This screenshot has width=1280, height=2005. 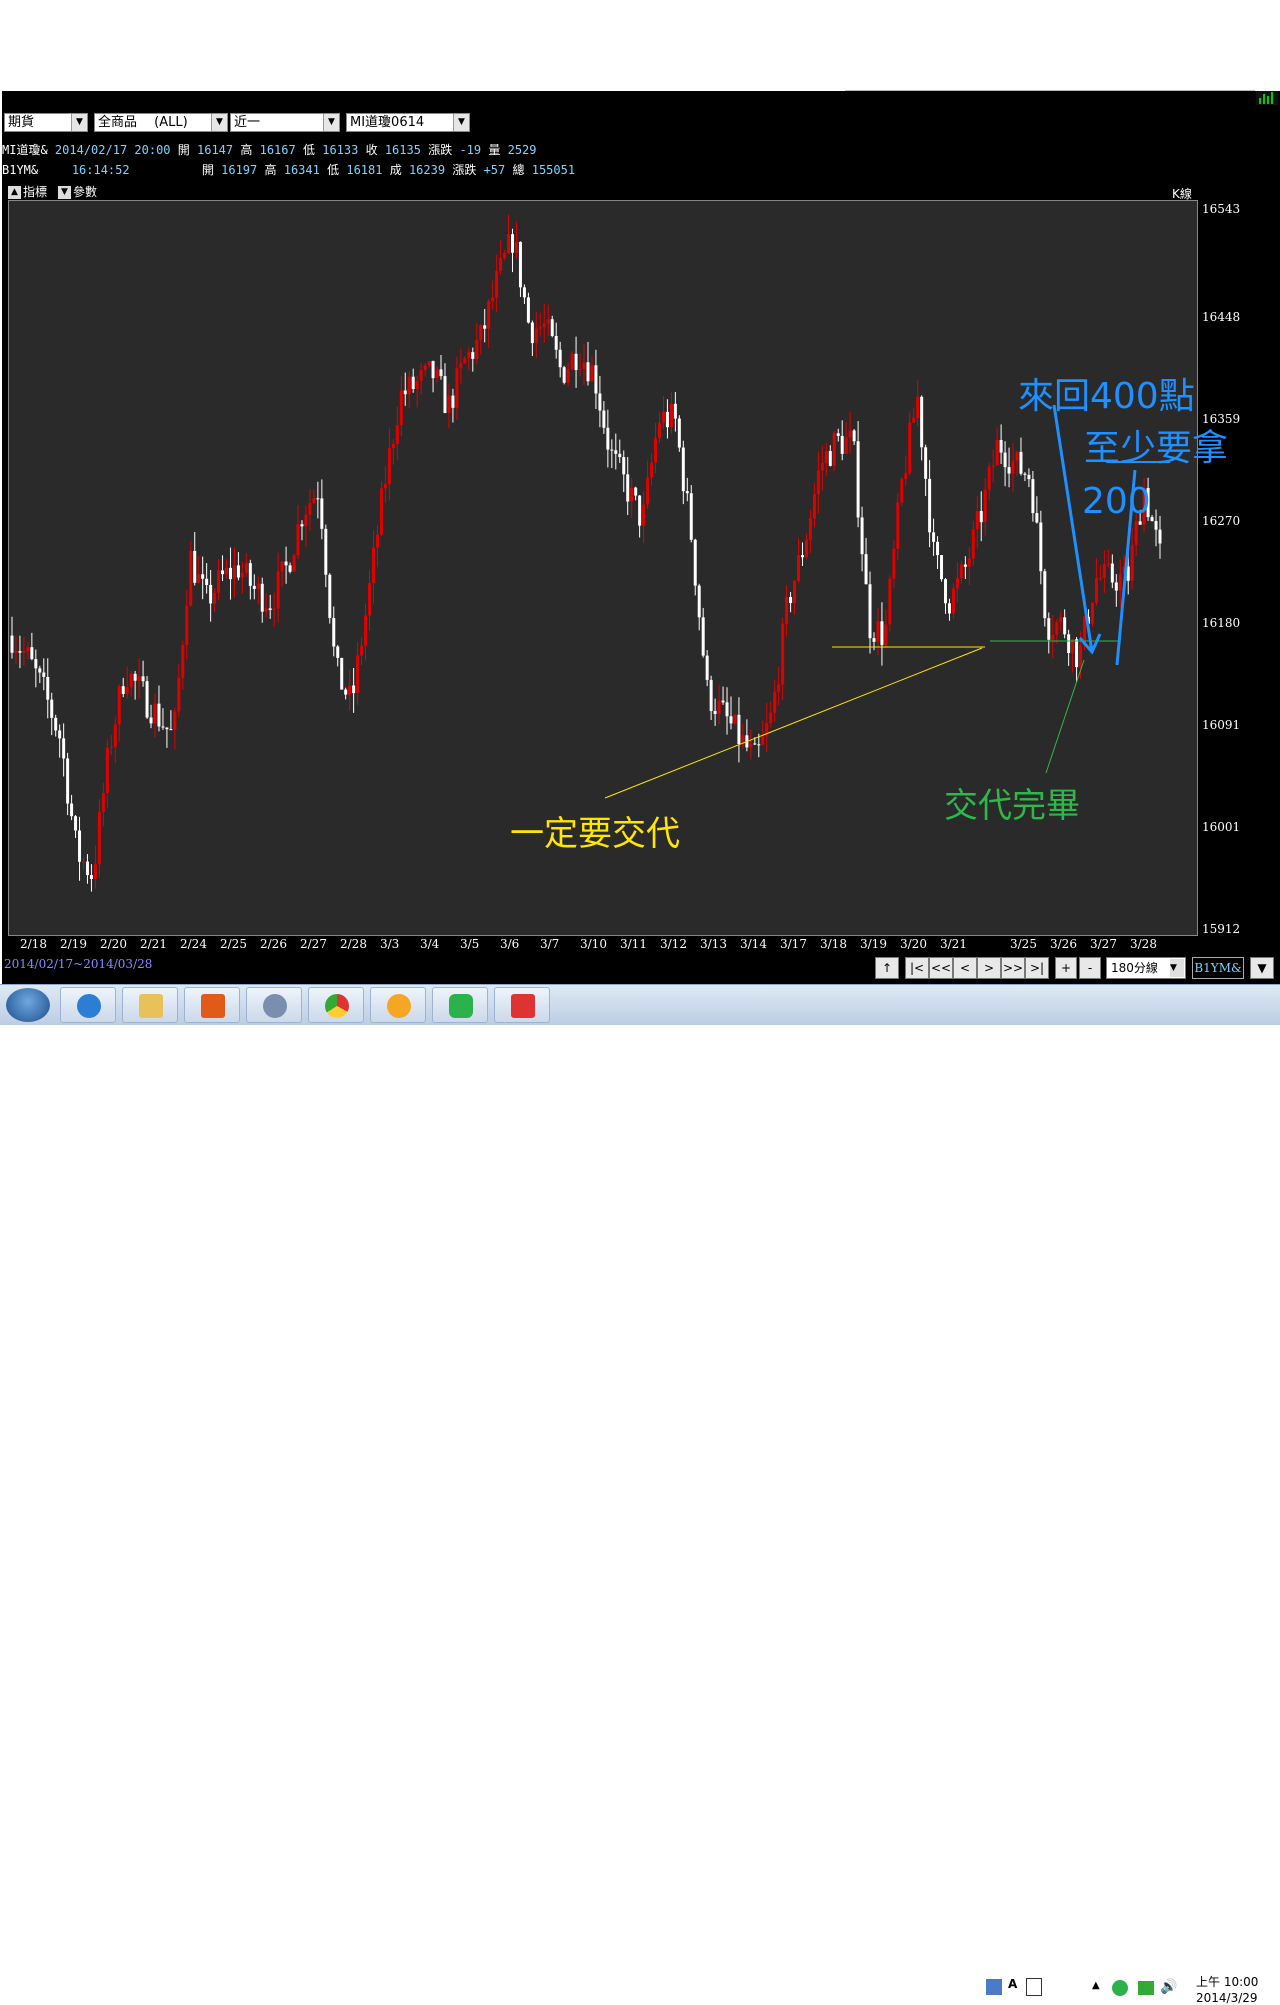 What do you see at coordinates (143, 122) in the screenshot?
I see `product-select-value: 全商品 (ALL)` at bounding box center [143, 122].